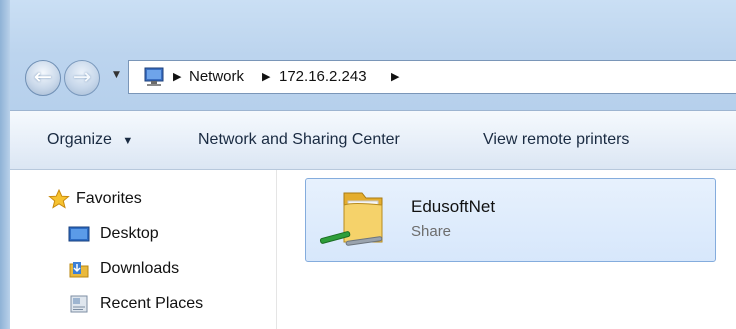  What do you see at coordinates (128, 141) in the screenshot?
I see `chevron-down-icon: ▼` at bounding box center [128, 141].